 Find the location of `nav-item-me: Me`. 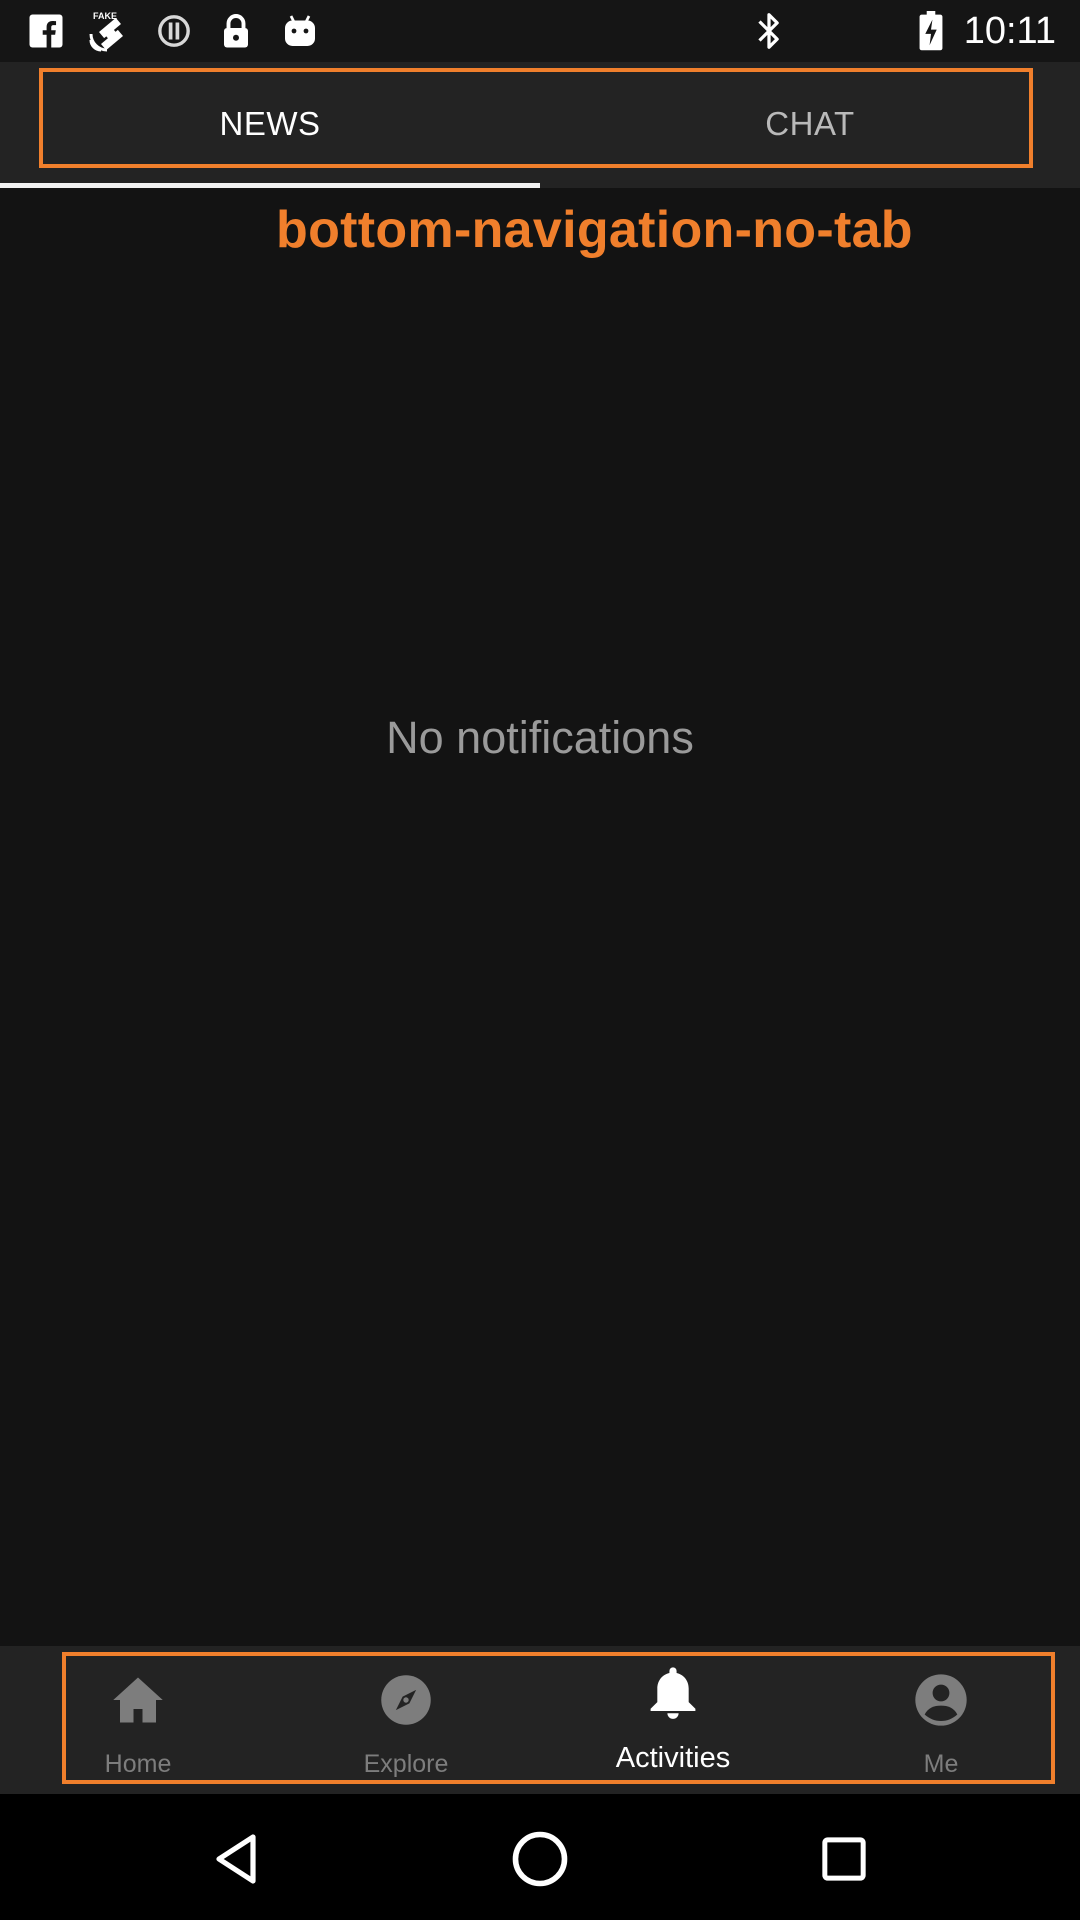

nav-item-me: Me is located at coordinates (941, 1720).